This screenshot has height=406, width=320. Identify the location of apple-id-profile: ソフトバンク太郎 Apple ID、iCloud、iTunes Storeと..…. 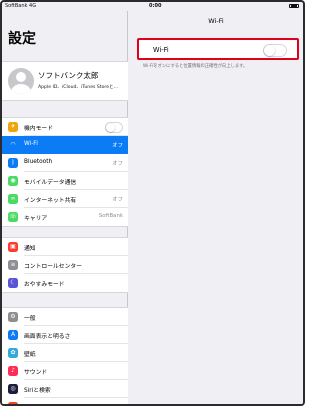
(65, 81).